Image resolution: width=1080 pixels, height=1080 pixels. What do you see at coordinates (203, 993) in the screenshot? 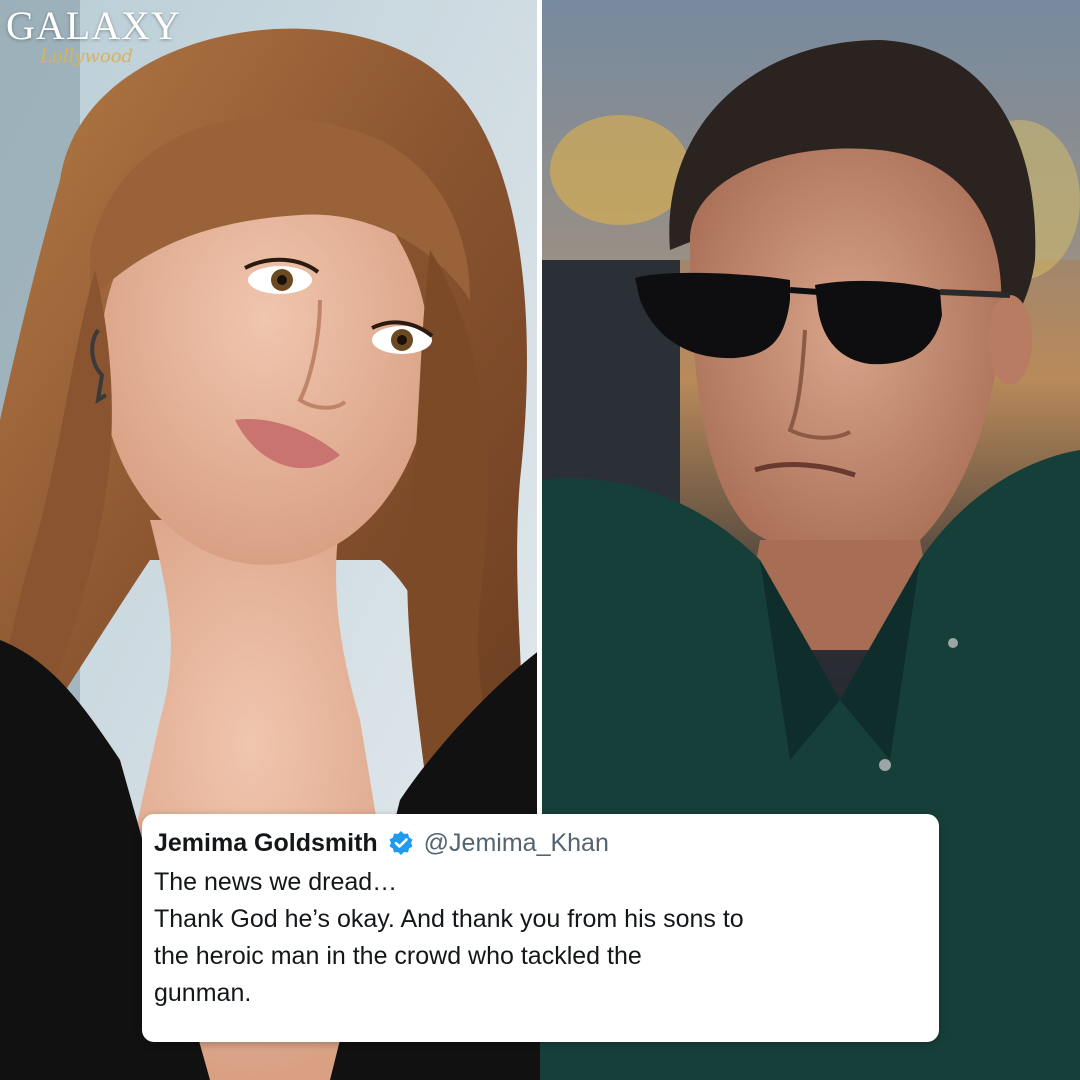
I see `tweet-line: gunman.` at bounding box center [203, 993].